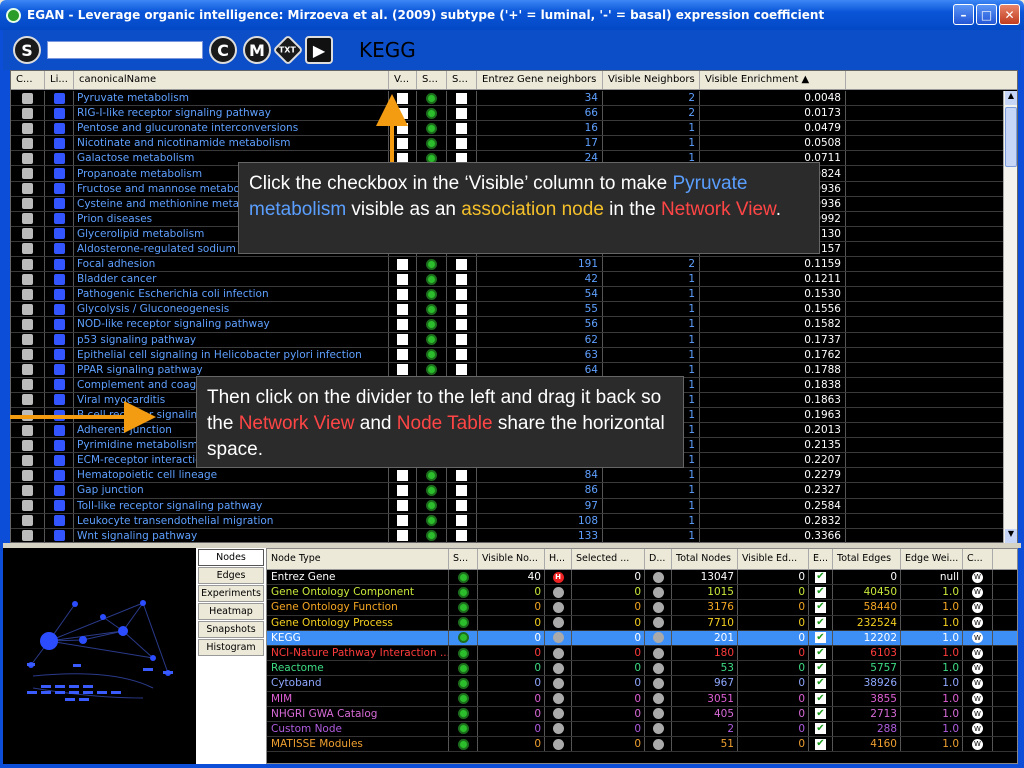 The width and height of the screenshot is (1024, 768). Describe the element at coordinates (558, 607) in the screenshot. I see `hidden-toggle-icon` at that location.